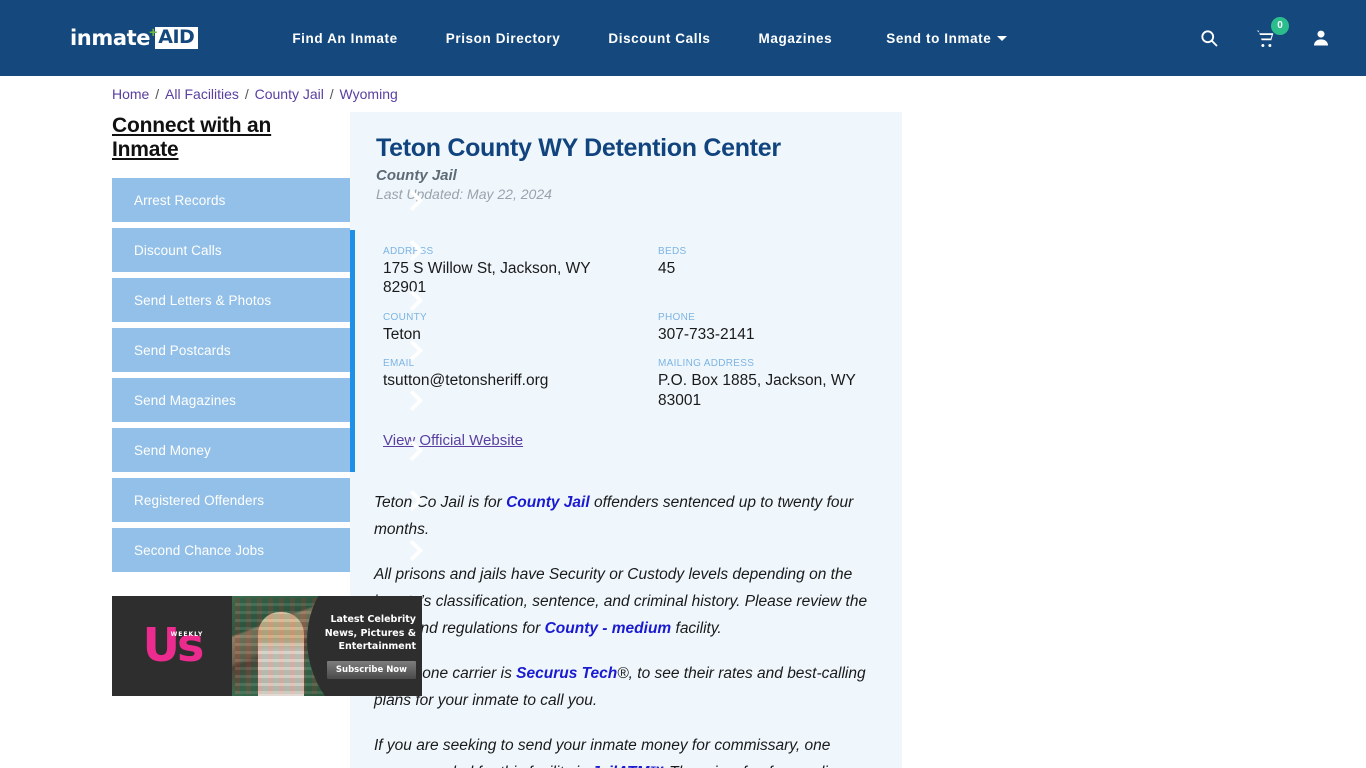  I want to click on info-label: ADDRESS, so click(408, 251).